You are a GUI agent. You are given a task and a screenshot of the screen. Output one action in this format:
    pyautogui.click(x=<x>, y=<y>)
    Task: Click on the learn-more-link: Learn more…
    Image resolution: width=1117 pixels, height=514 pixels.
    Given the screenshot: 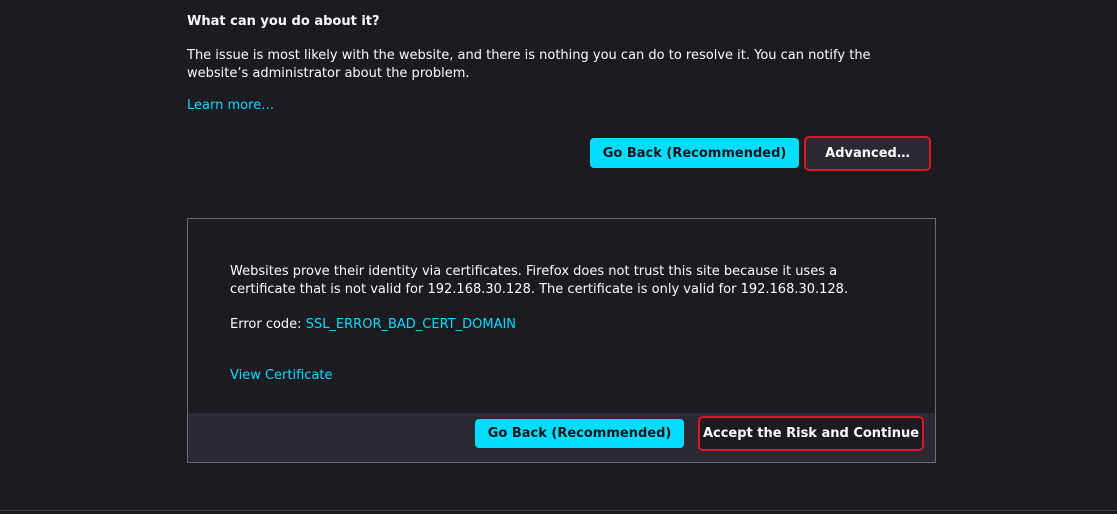 What is the action you would take?
    pyautogui.click(x=230, y=105)
    